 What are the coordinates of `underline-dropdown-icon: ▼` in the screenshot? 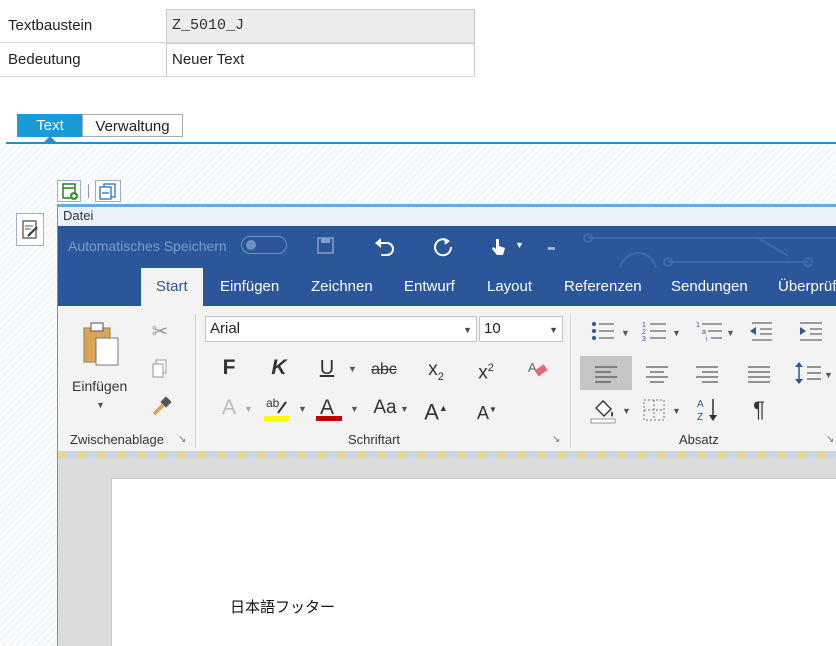 It's located at (352, 369).